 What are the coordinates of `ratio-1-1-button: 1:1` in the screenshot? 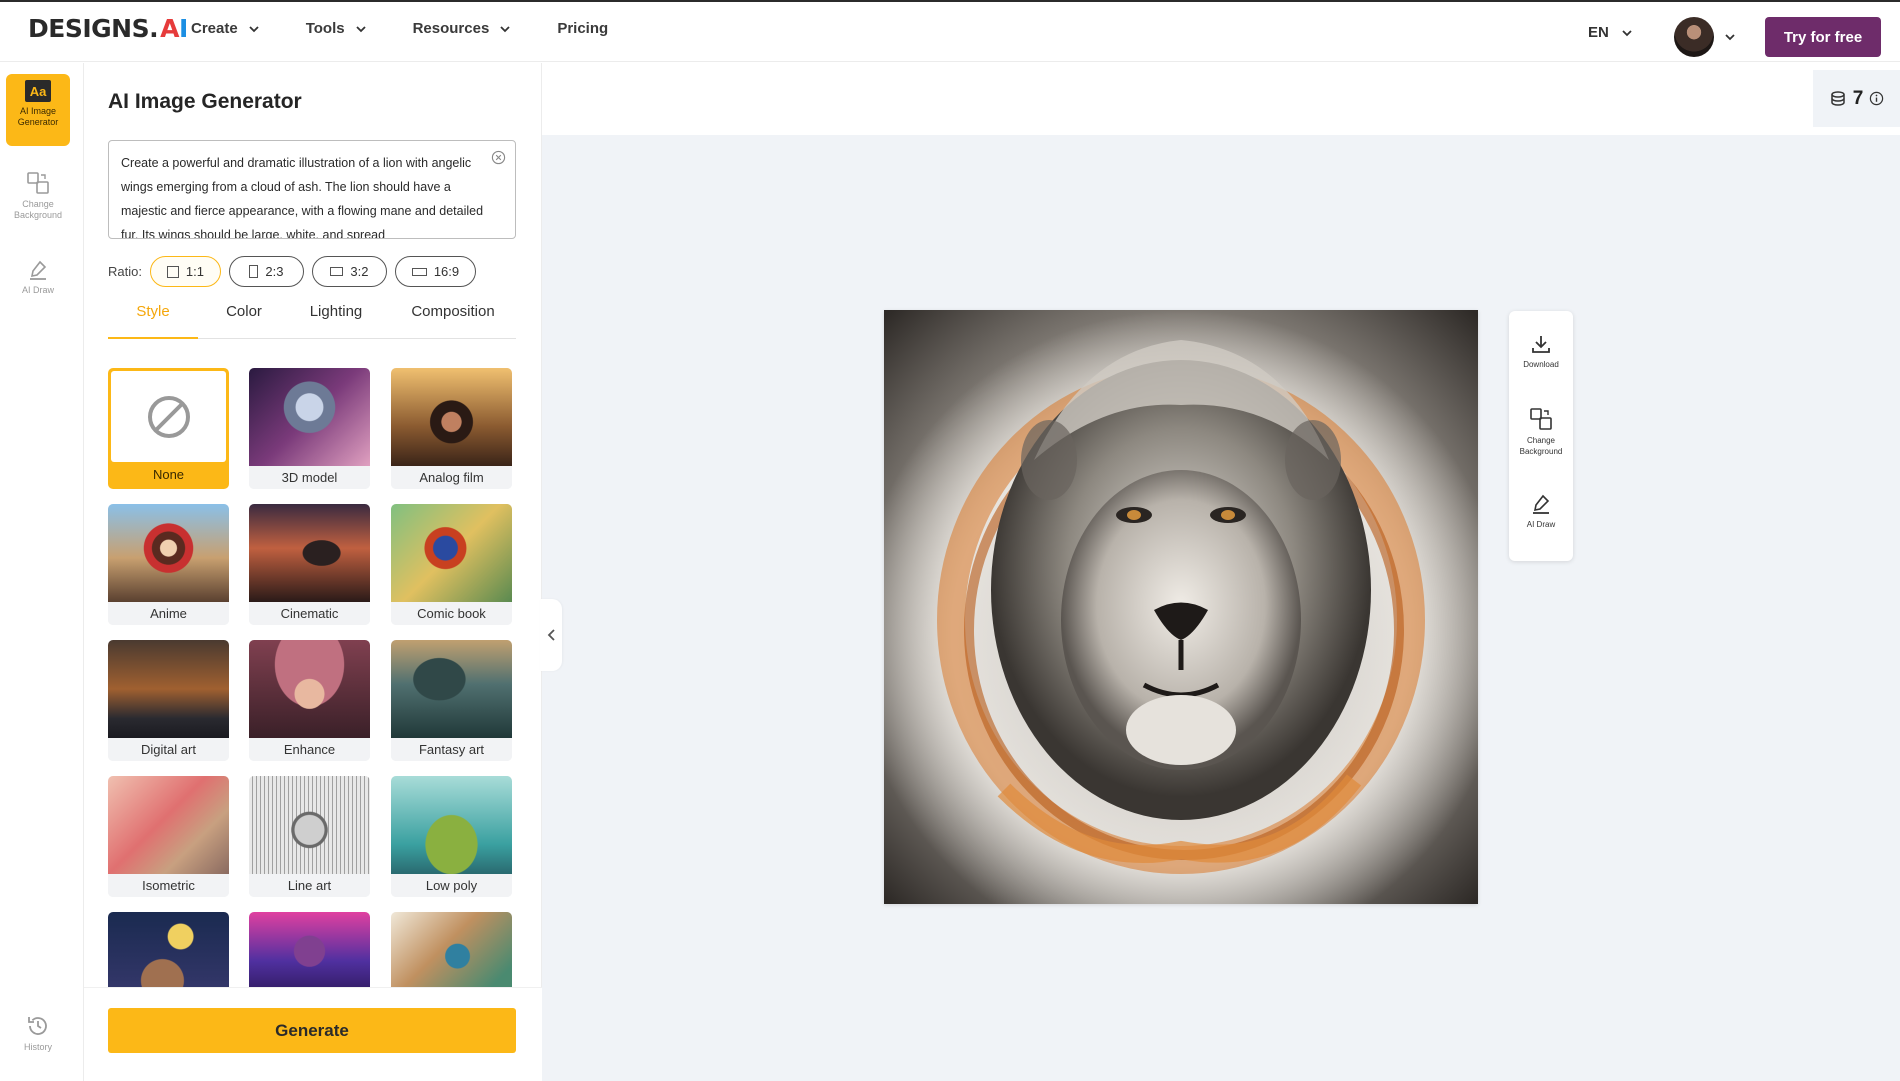 It's located at (185, 271).